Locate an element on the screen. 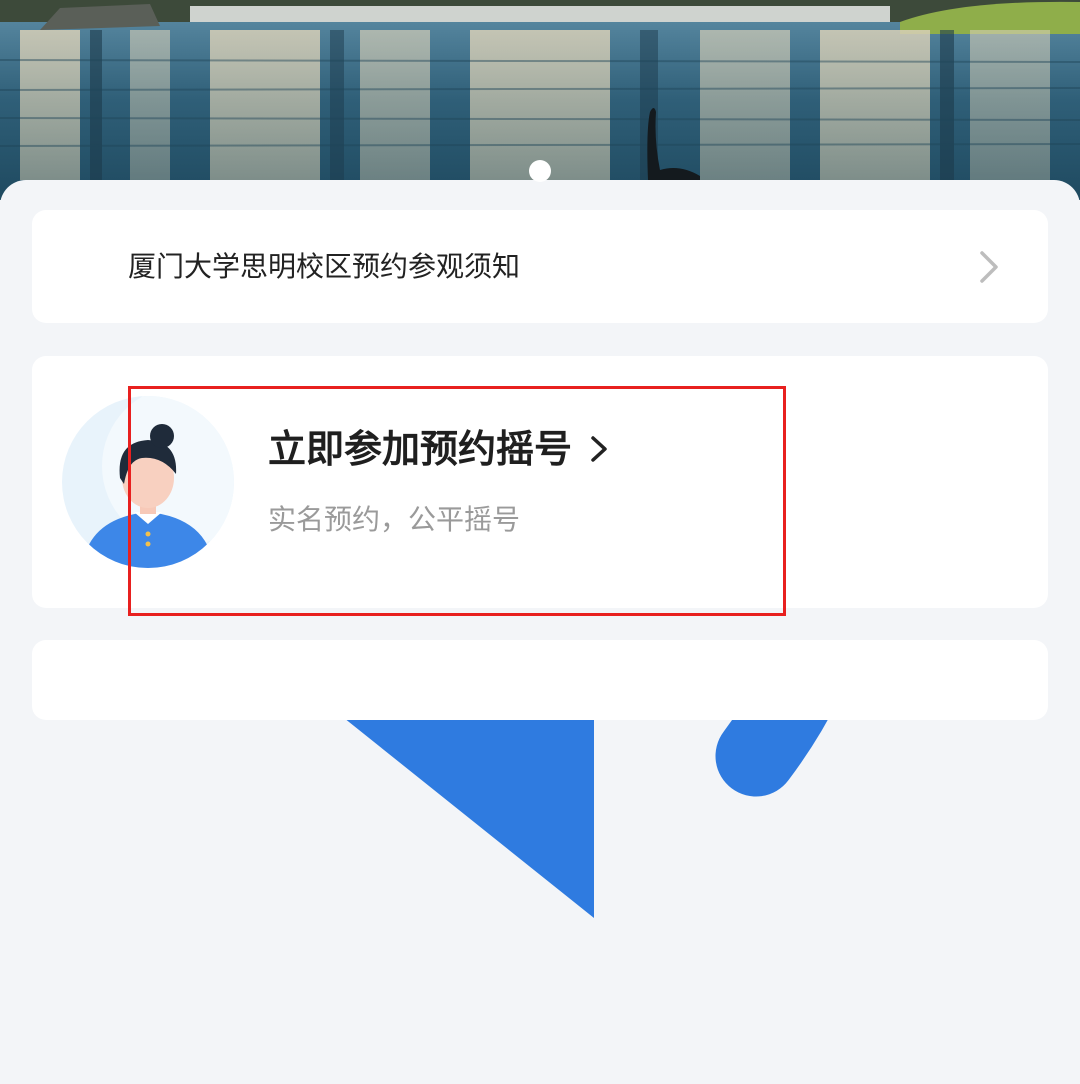 This screenshot has width=1080, height=1084. next-card is located at coordinates (540, 680).